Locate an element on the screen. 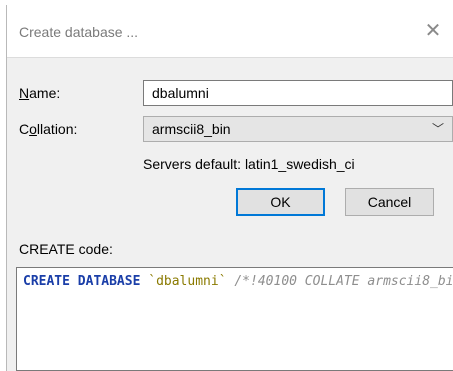  collation-selected-value: armscii8_bin is located at coordinates (191, 129).